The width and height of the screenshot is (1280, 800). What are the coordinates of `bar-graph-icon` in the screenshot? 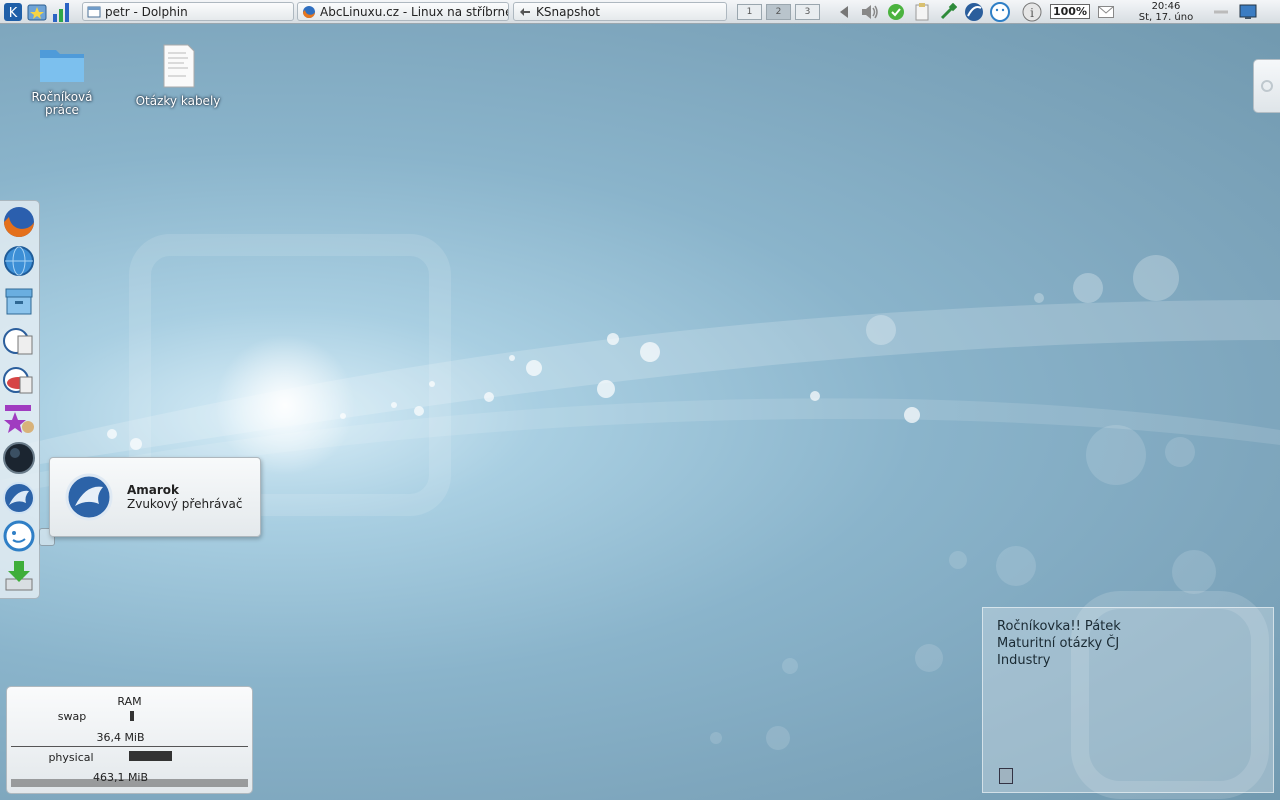 It's located at (61, 12).